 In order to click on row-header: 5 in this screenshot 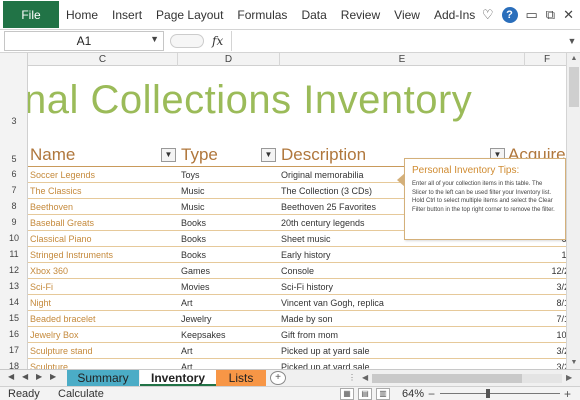, I will do `click(14, 159)`.